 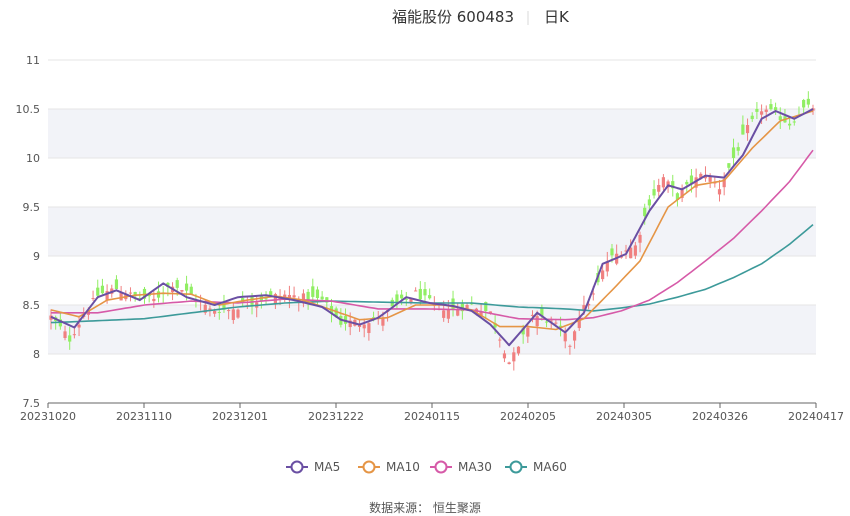 I want to click on stock-title: 福能股份 600483, so click(x=453, y=17).